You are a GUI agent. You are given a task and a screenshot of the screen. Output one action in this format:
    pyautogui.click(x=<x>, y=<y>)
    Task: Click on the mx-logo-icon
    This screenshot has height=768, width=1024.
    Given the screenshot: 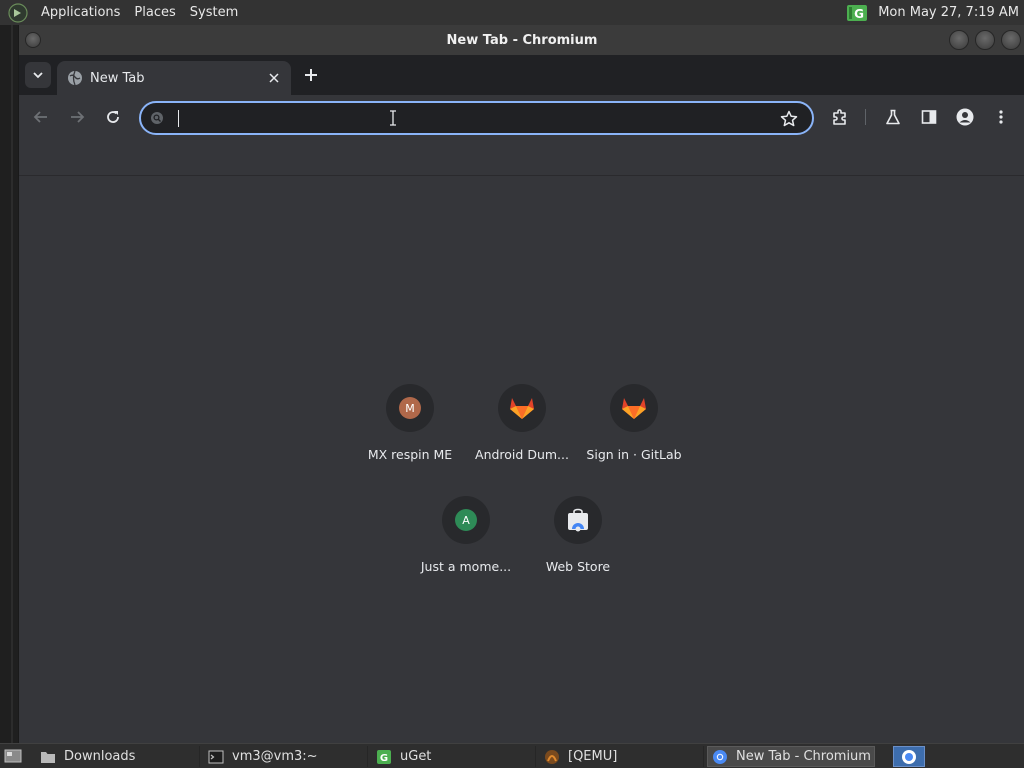 What is the action you would take?
    pyautogui.click(x=18, y=12)
    